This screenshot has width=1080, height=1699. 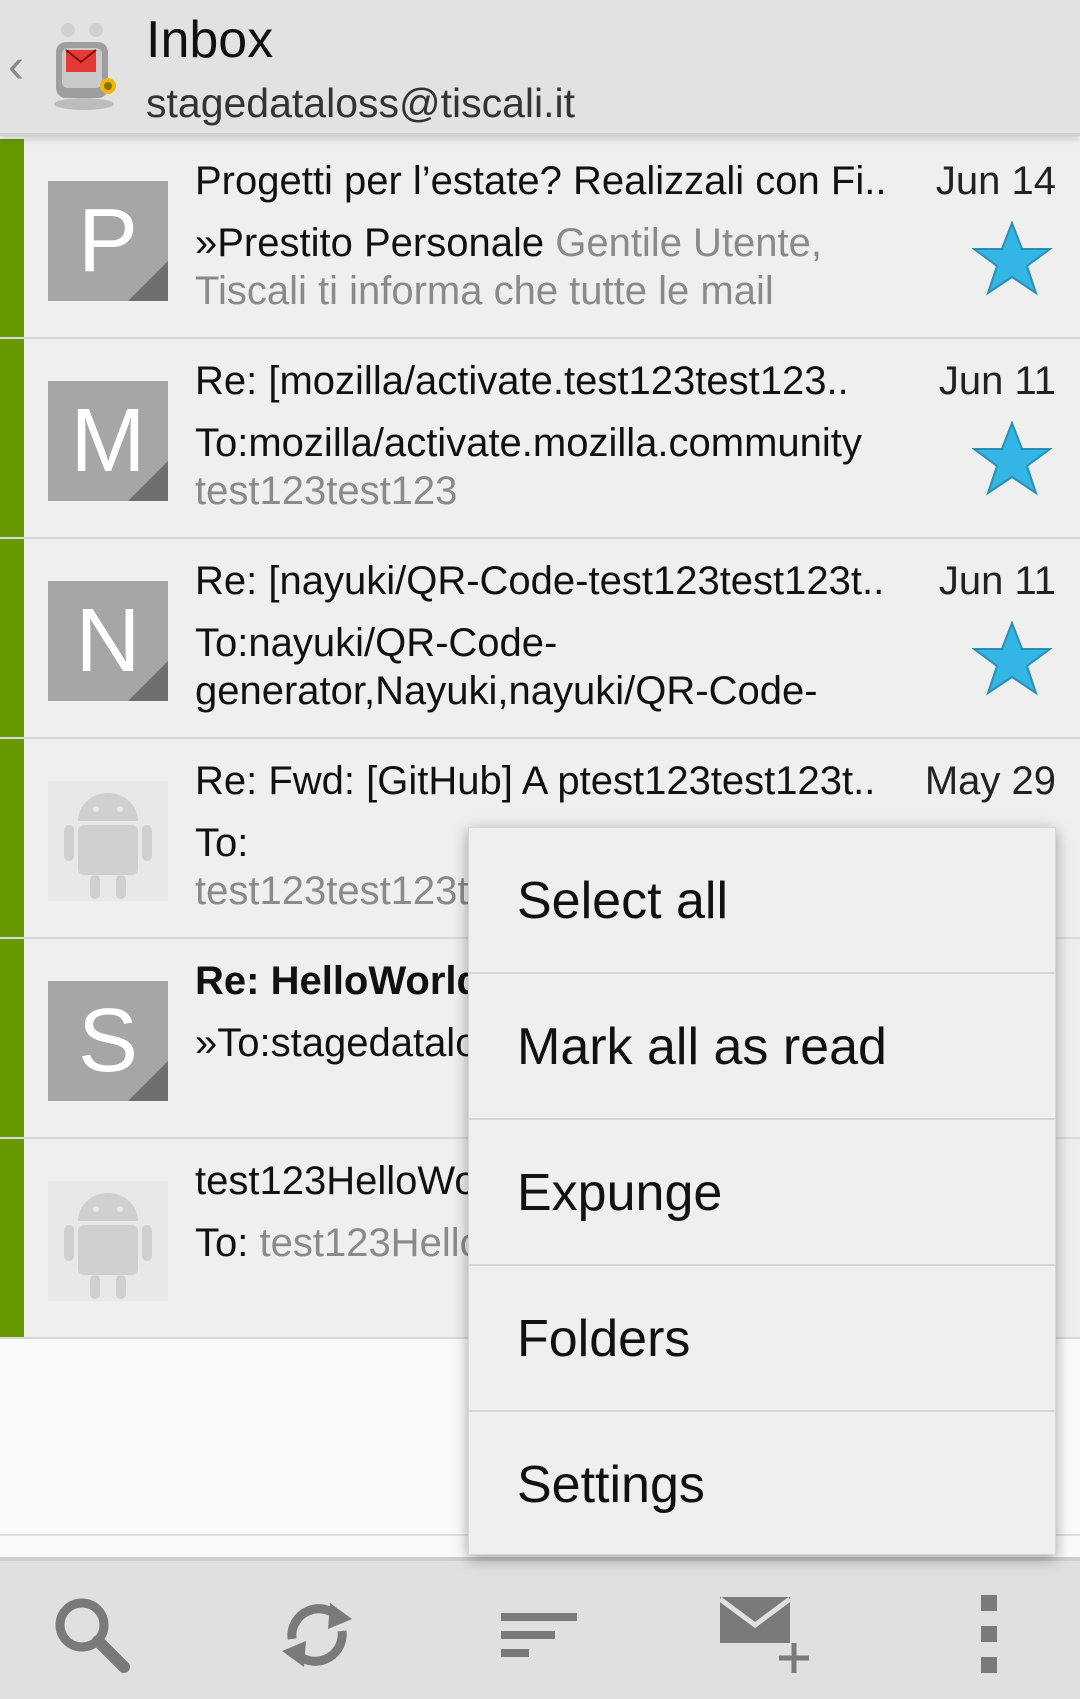 I want to click on bottom-action-bar, so click(x=540, y=1628).